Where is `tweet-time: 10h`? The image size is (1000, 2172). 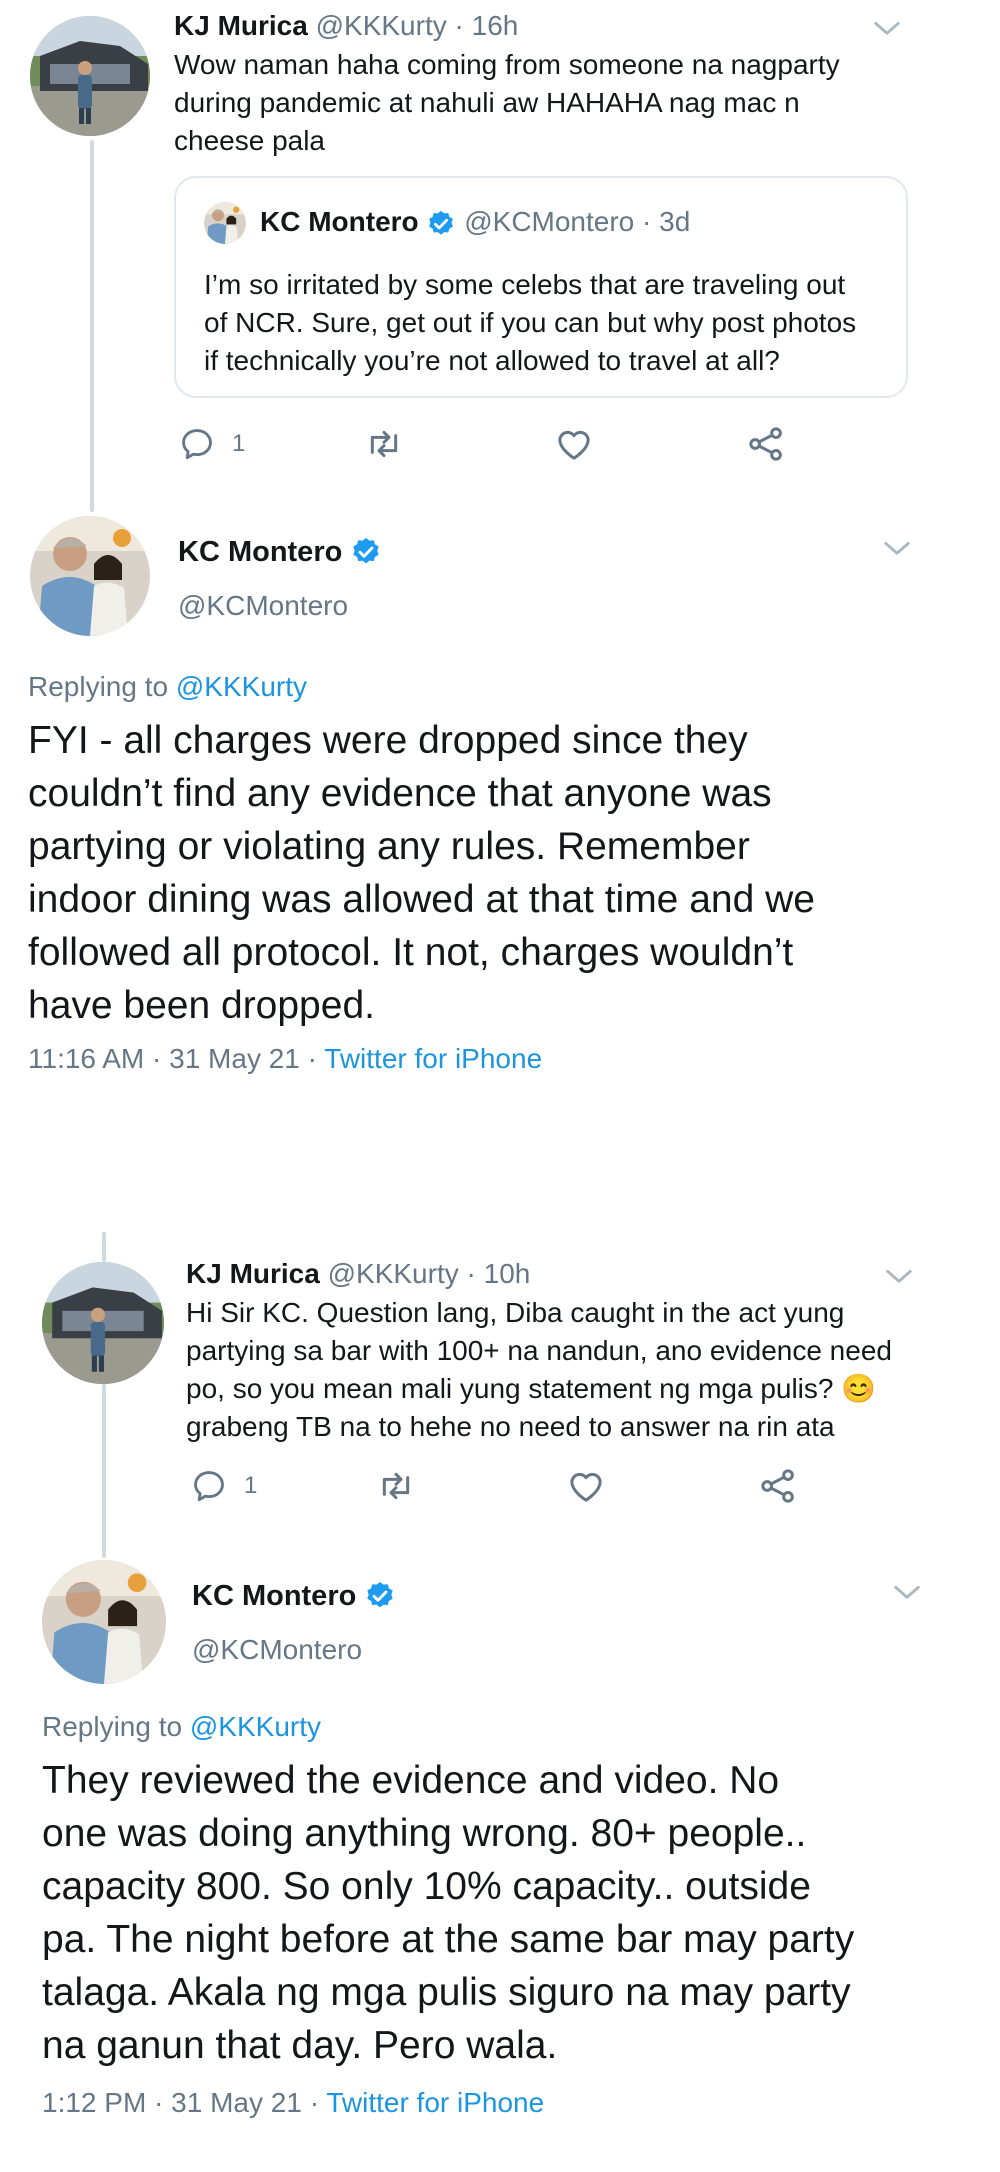 tweet-time: 10h is located at coordinates (507, 1273).